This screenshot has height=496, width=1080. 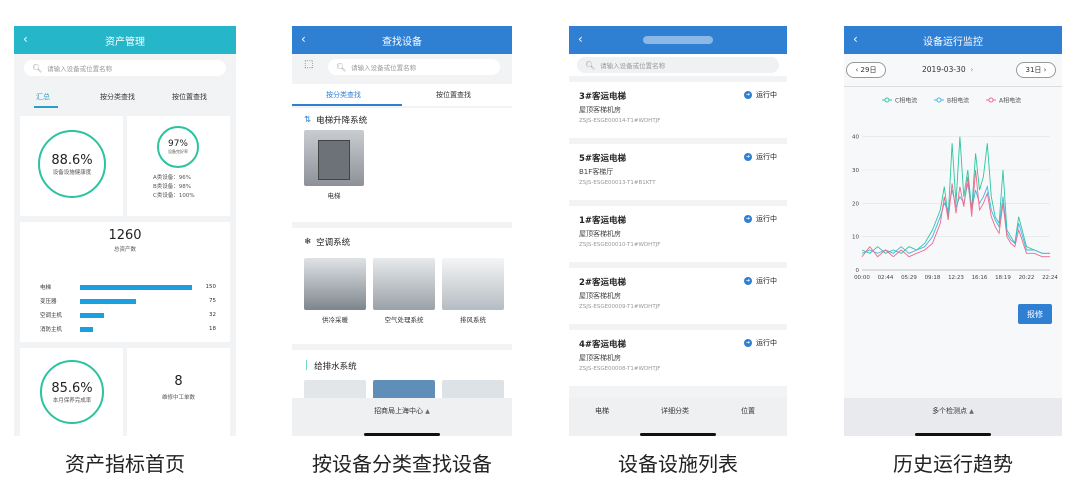 I want to click on category-label: 电梯, so click(x=334, y=195).